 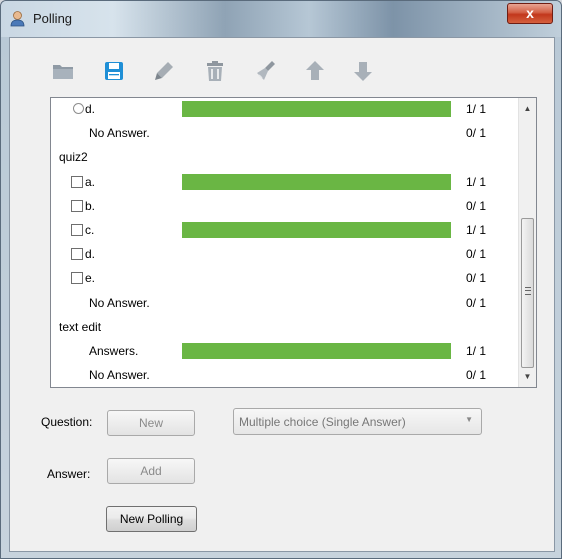 I want to click on question-title: quiz2, so click(x=73, y=157).